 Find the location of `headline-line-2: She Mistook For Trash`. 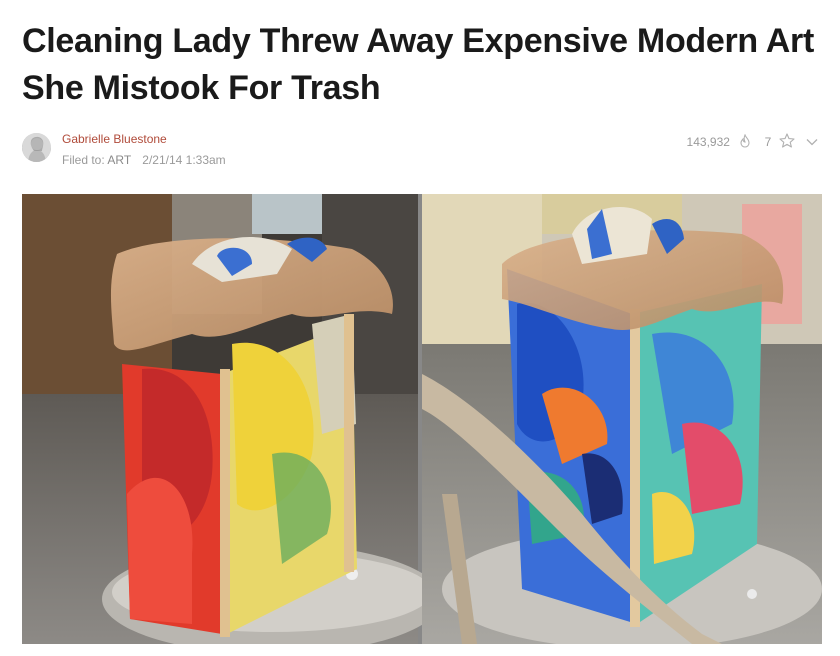

headline-line-2: She Mistook For Trash is located at coordinates (201, 88).